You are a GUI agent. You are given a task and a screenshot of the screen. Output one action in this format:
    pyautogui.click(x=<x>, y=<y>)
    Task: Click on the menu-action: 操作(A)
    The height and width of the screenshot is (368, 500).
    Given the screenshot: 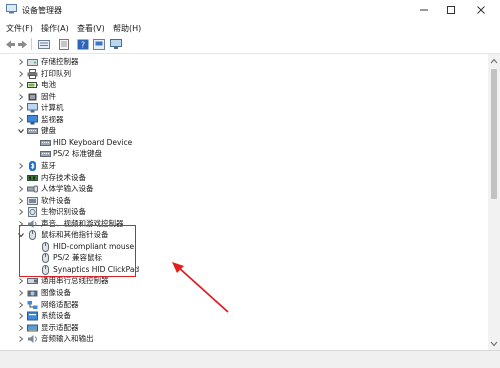 What is the action you would take?
    pyautogui.click(x=55, y=28)
    